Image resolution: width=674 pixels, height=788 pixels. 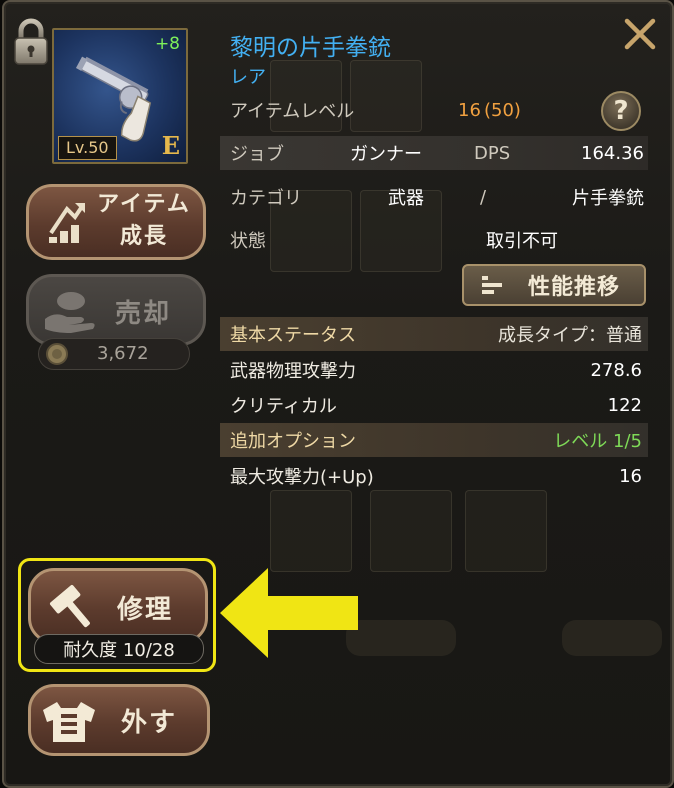 What do you see at coordinates (167, 44) in the screenshot?
I see `enhance-level: +8` at bounding box center [167, 44].